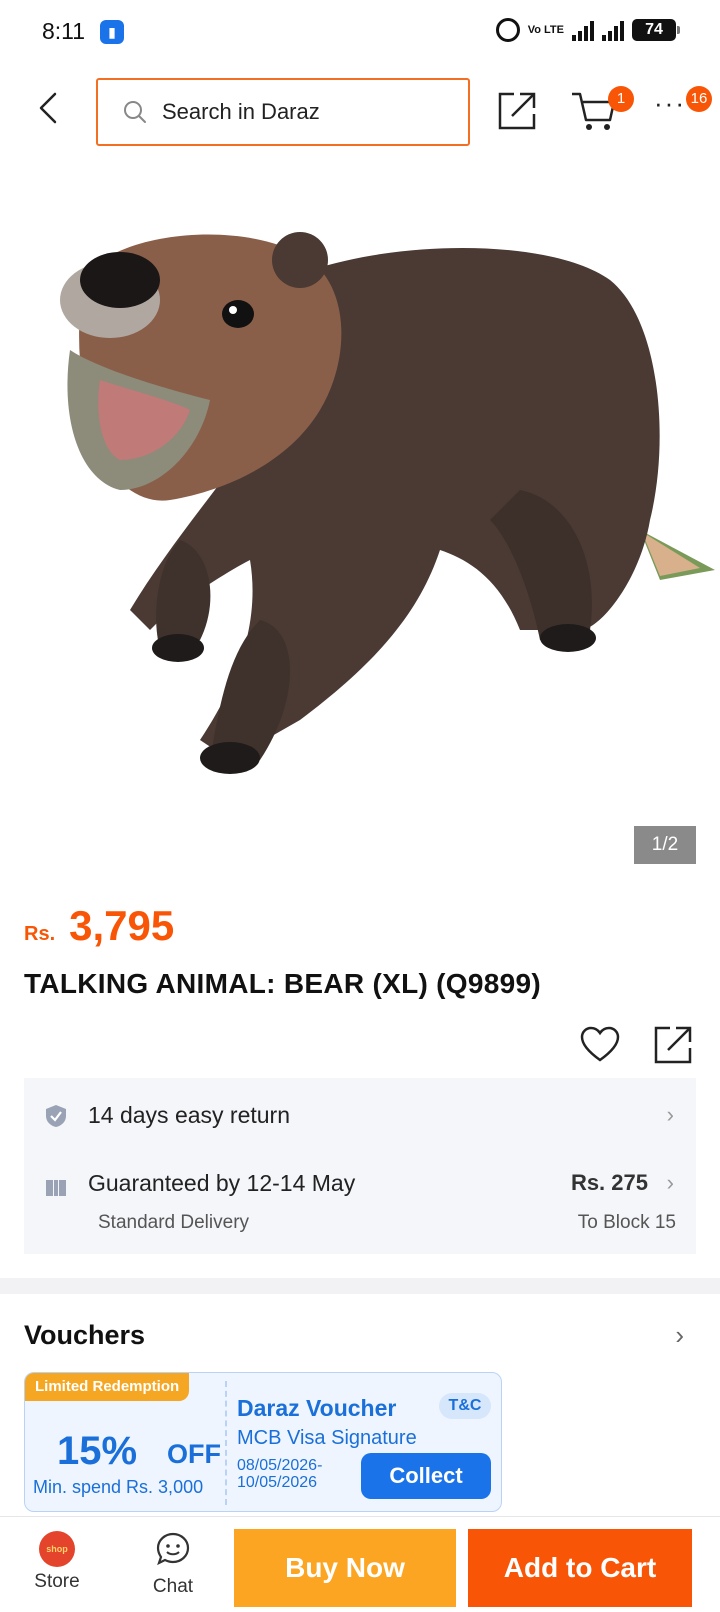 Image resolution: width=720 pixels, height=1612 pixels. I want to click on heart-icon, so click(600, 1044).